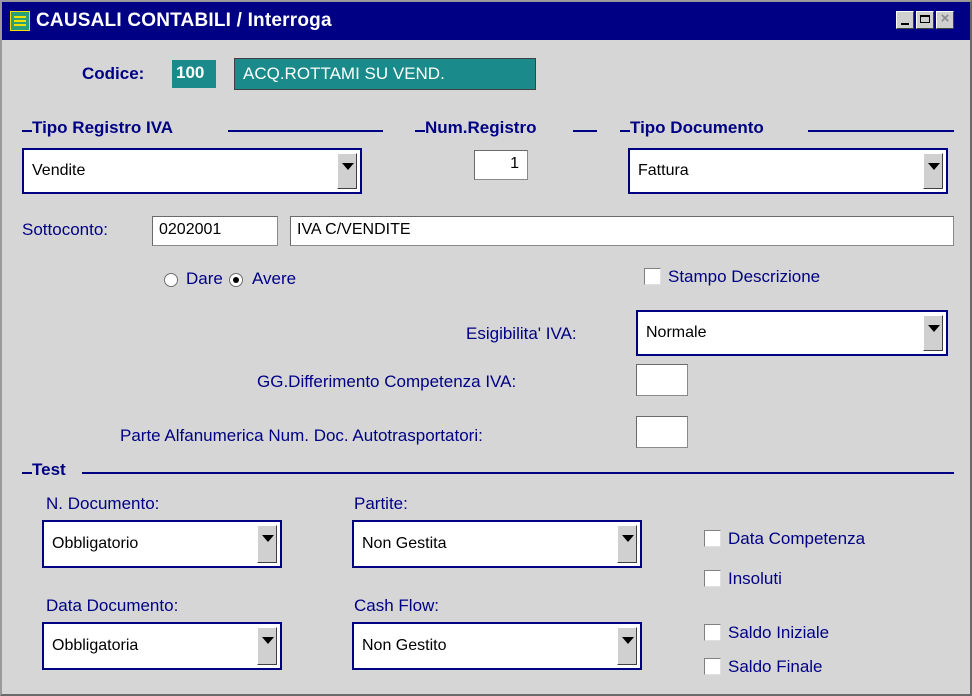 This screenshot has height=696, width=972. What do you see at coordinates (20, 21) in the screenshot?
I see `app-icon` at bounding box center [20, 21].